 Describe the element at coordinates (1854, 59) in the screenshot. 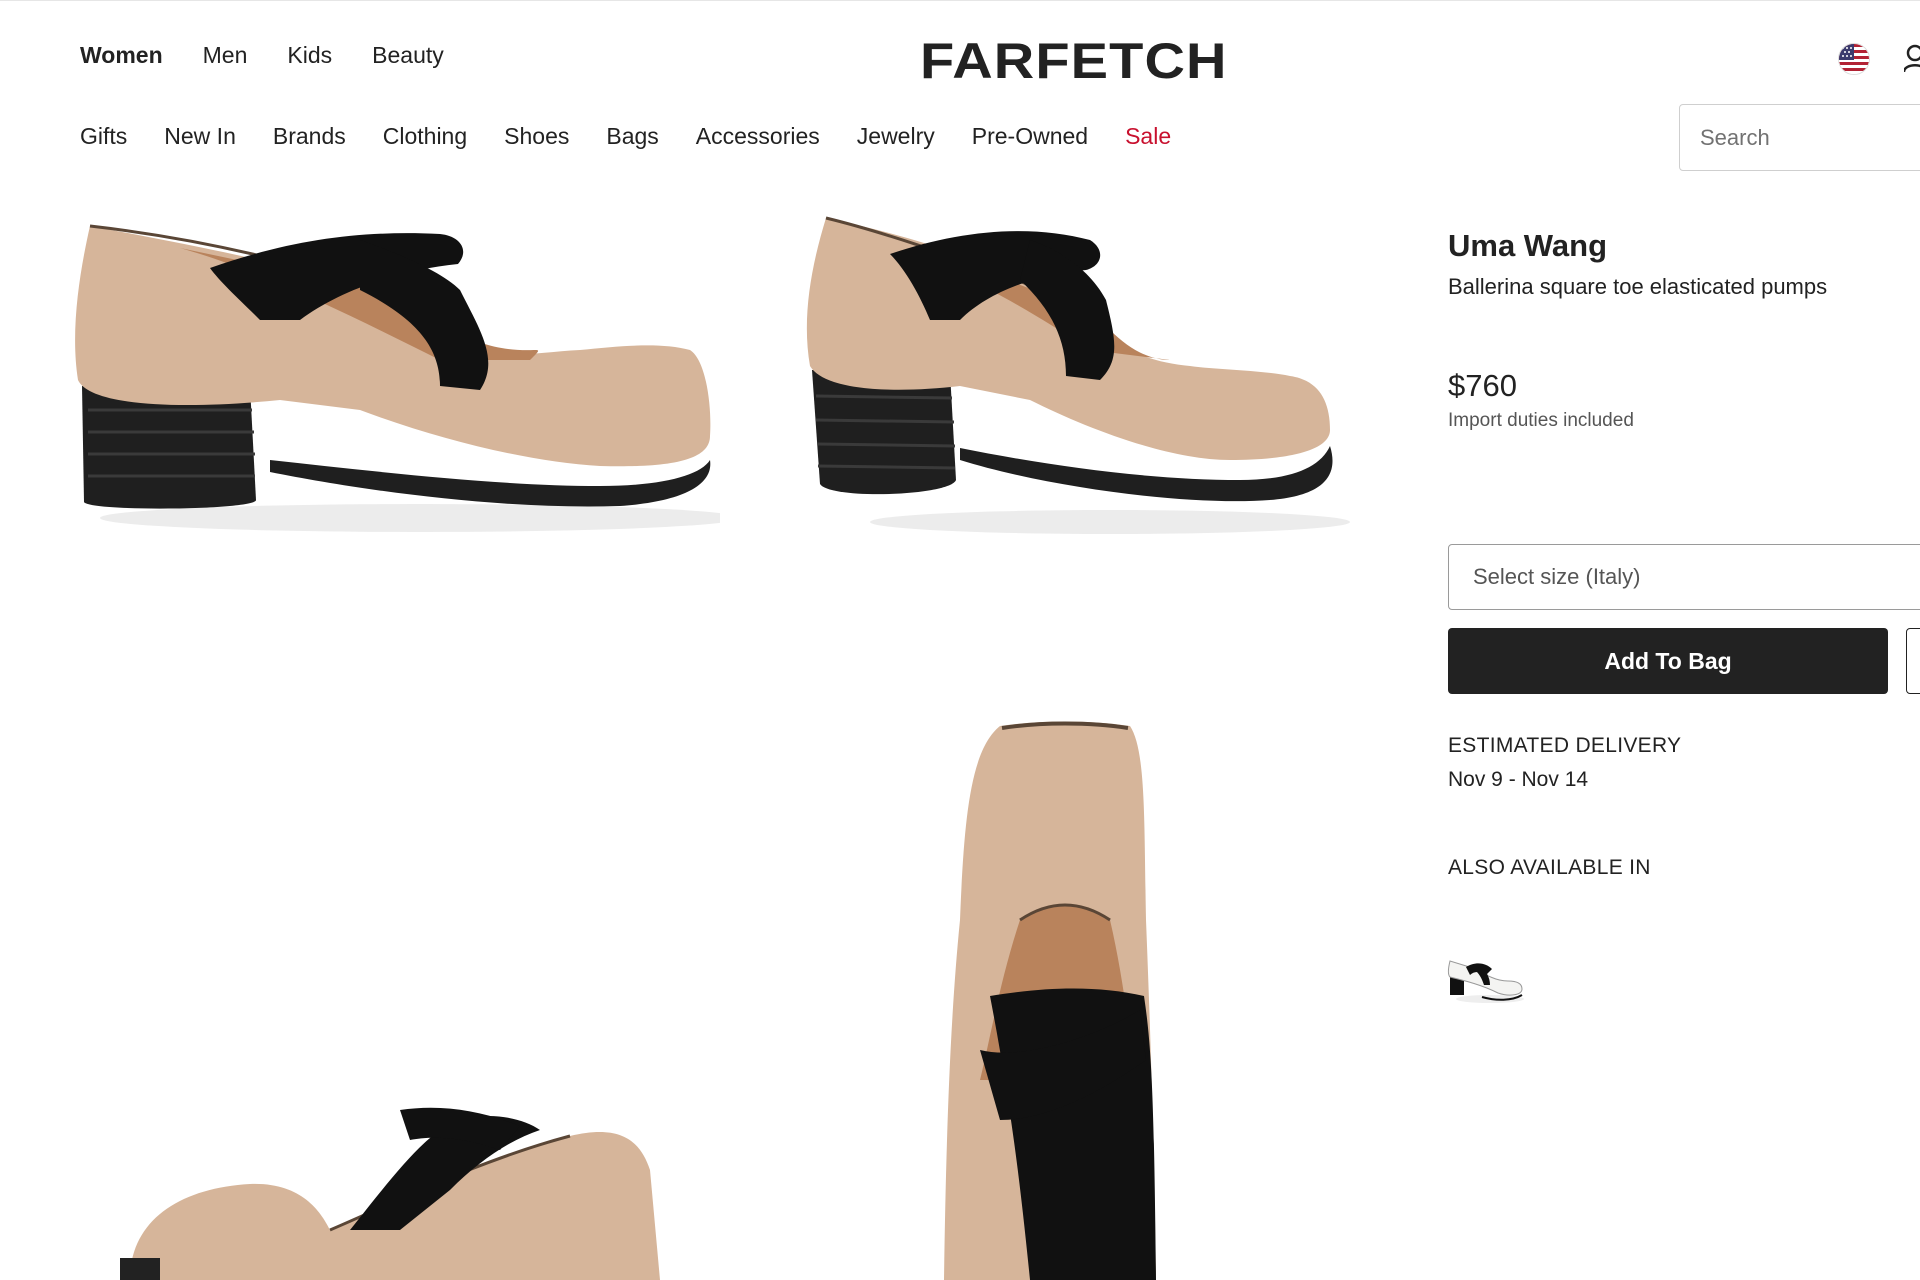

I see `us-flag-icon` at that location.